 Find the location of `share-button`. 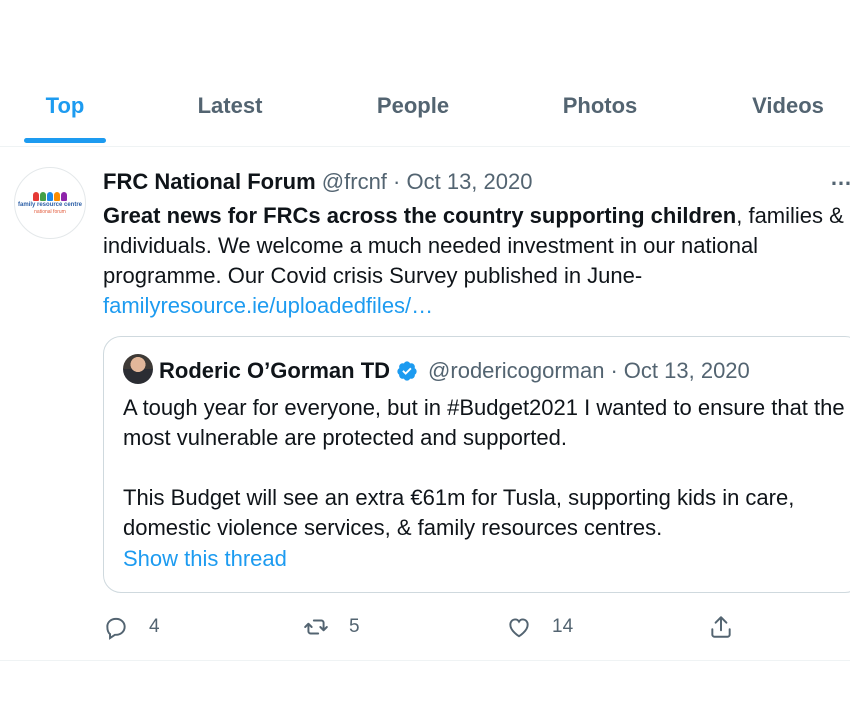

share-button is located at coordinates (721, 627).